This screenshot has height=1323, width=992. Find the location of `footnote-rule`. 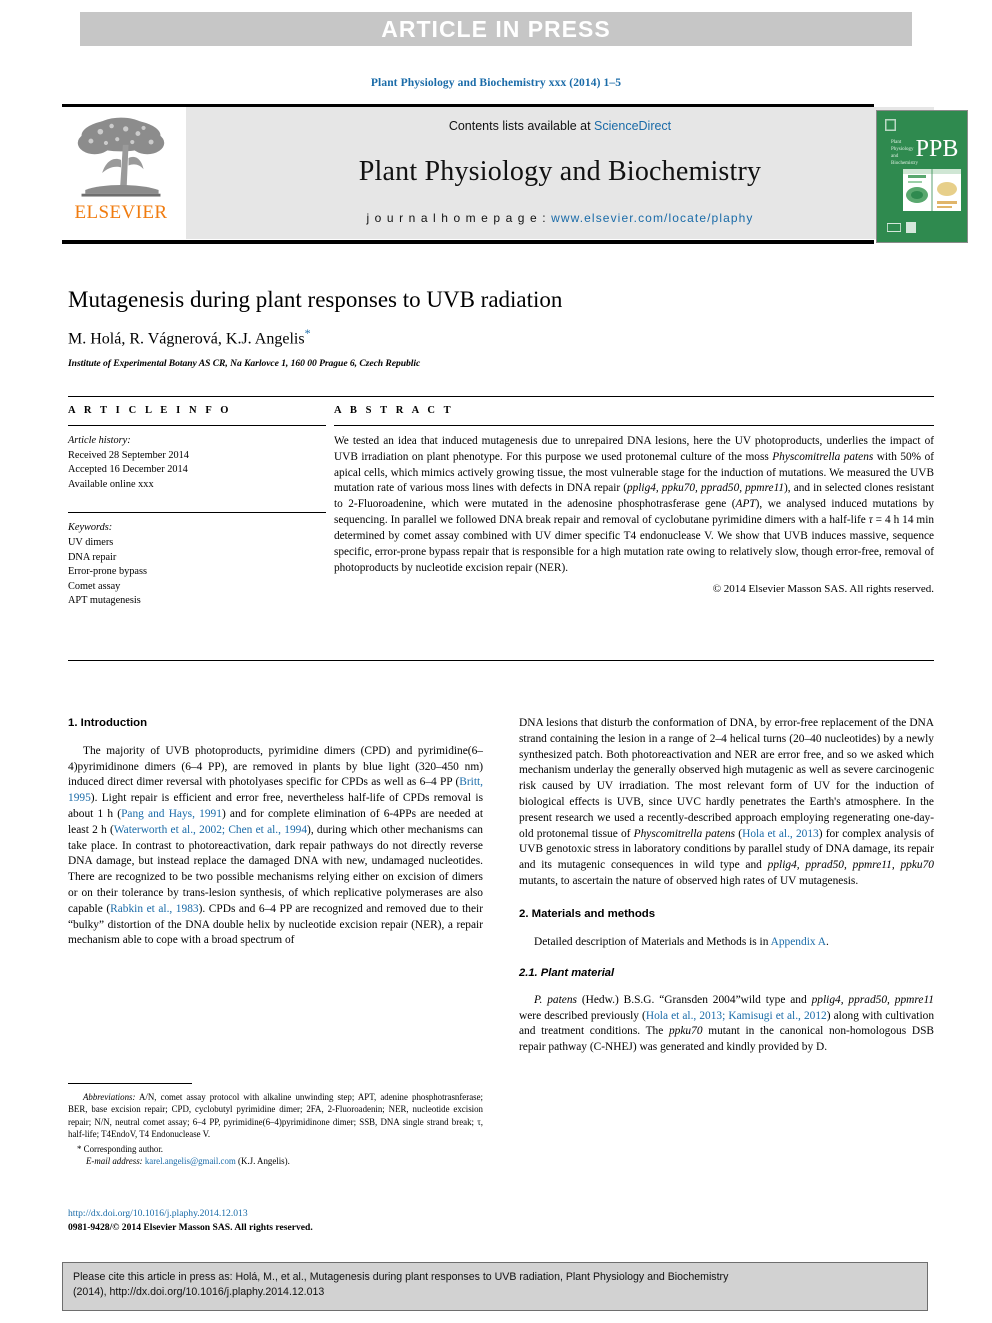

footnote-rule is located at coordinates (130, 1083).